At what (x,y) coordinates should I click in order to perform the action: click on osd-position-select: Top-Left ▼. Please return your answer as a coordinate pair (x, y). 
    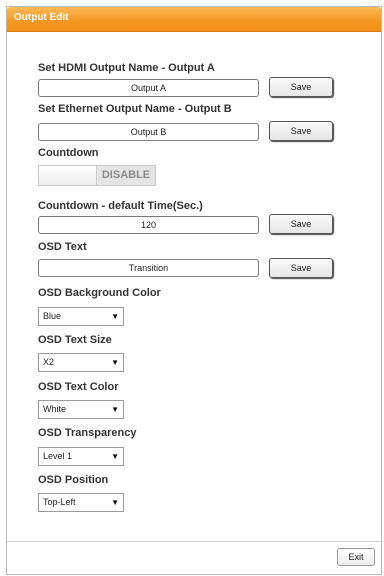
    Looking at the image, I should click on (81, 502).